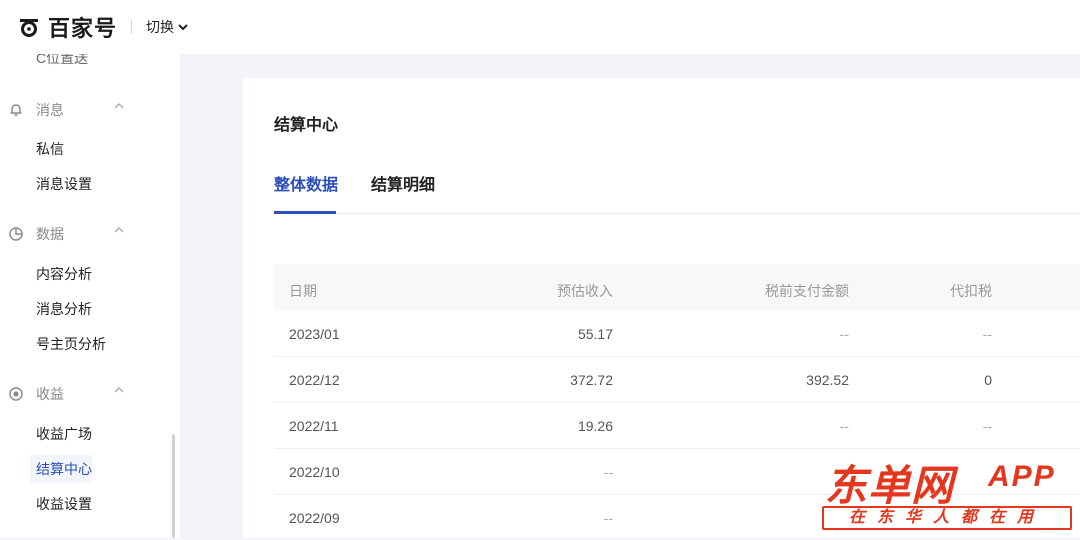  I want to click on cell-date: 2022/12, so click(314, 380).